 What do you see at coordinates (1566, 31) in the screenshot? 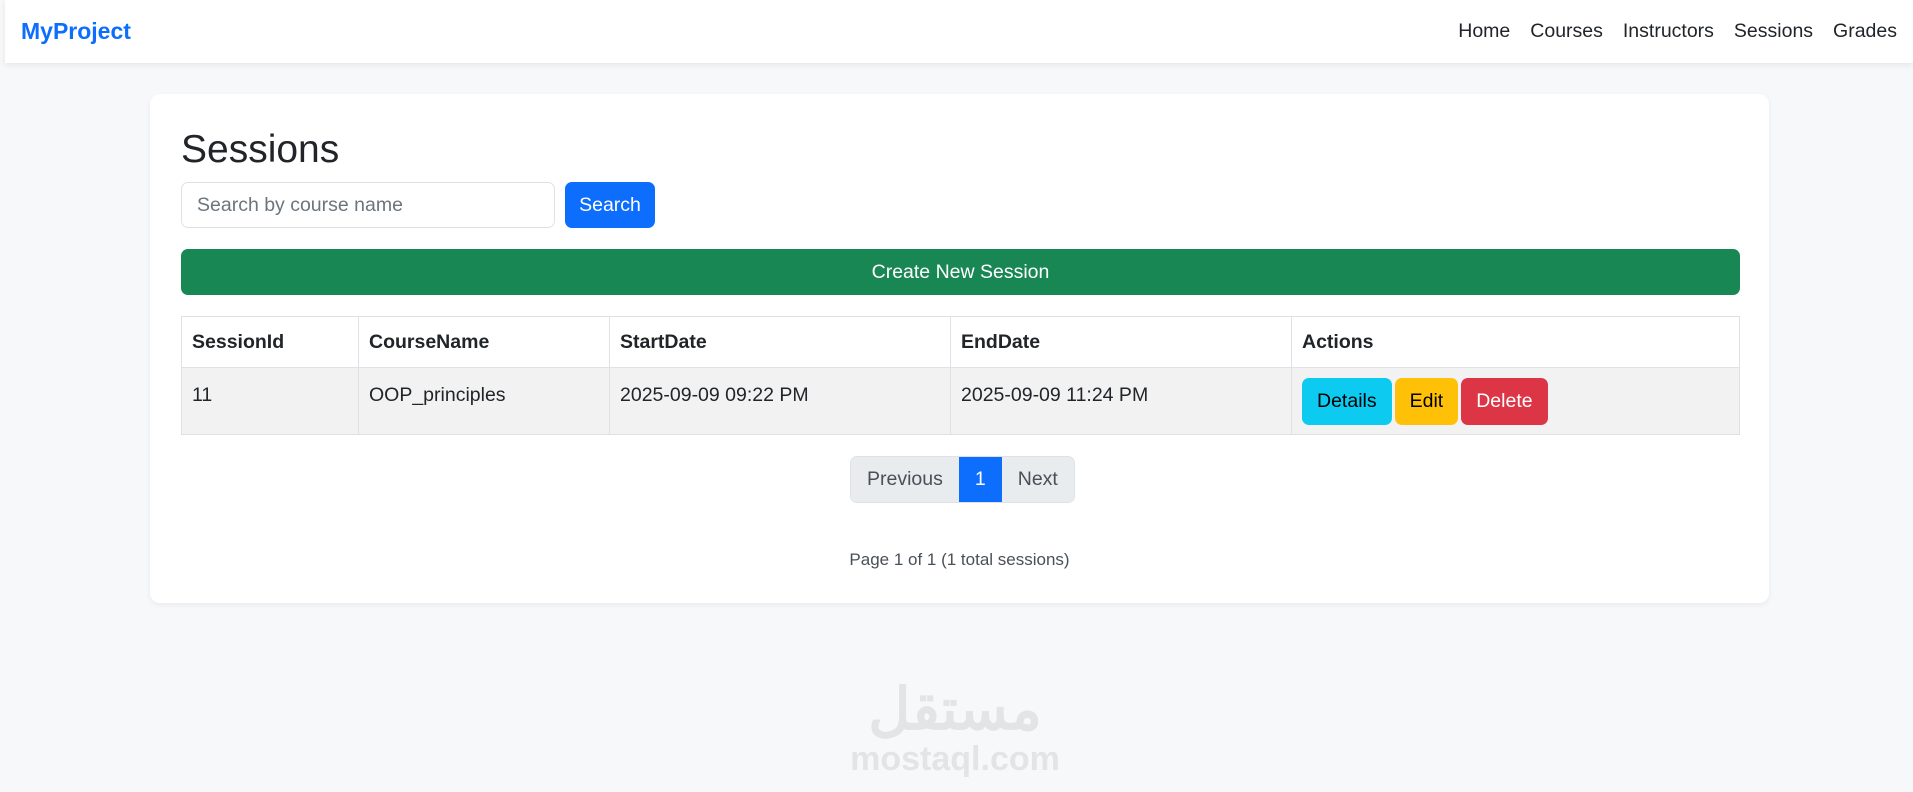
I see `nav-courses: Courses` at bounding box center [1566, 31].